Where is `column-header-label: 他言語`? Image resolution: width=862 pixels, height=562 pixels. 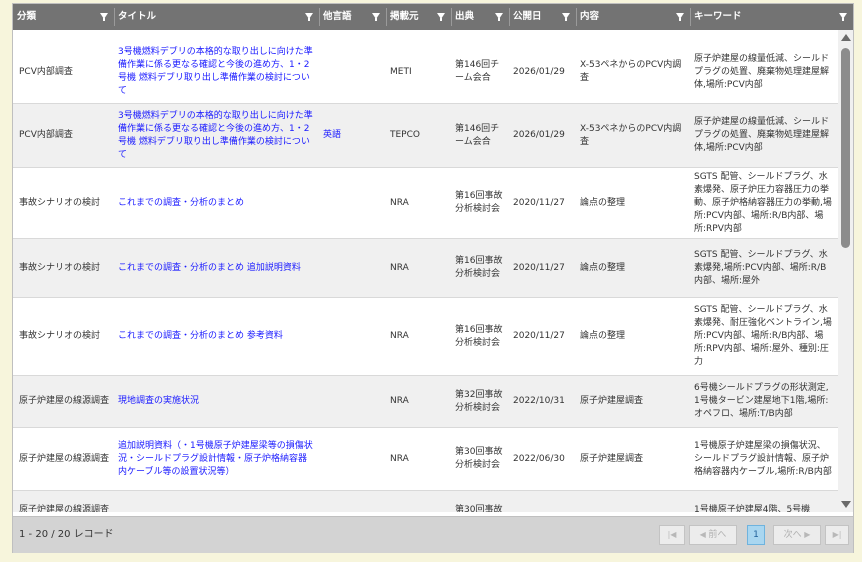
column-header-label: 他言語 is located at coordinates (337, 16).